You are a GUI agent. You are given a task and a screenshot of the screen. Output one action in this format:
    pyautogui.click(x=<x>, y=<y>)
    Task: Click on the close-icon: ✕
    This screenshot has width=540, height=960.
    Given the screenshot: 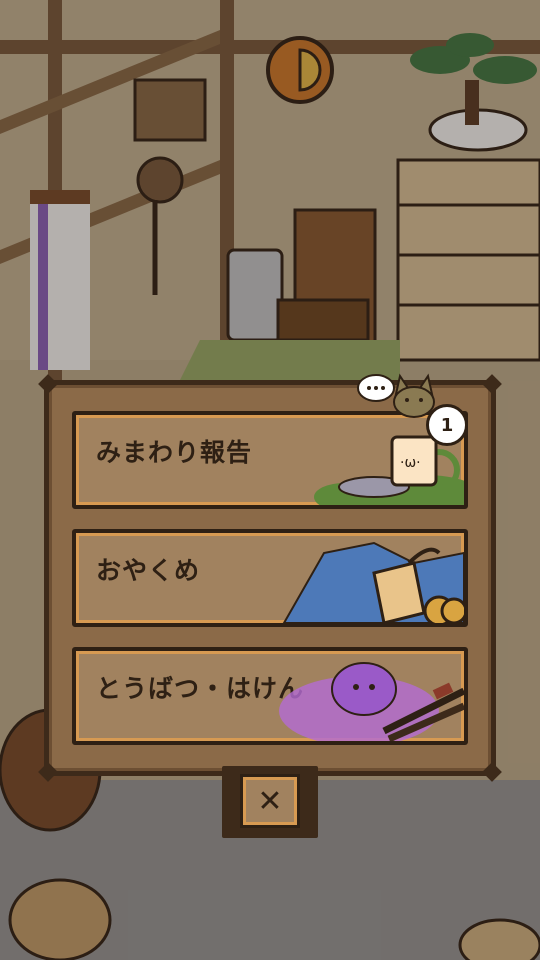 What is the action you would take?
    pyautogui.click(x=270, y=801)
    